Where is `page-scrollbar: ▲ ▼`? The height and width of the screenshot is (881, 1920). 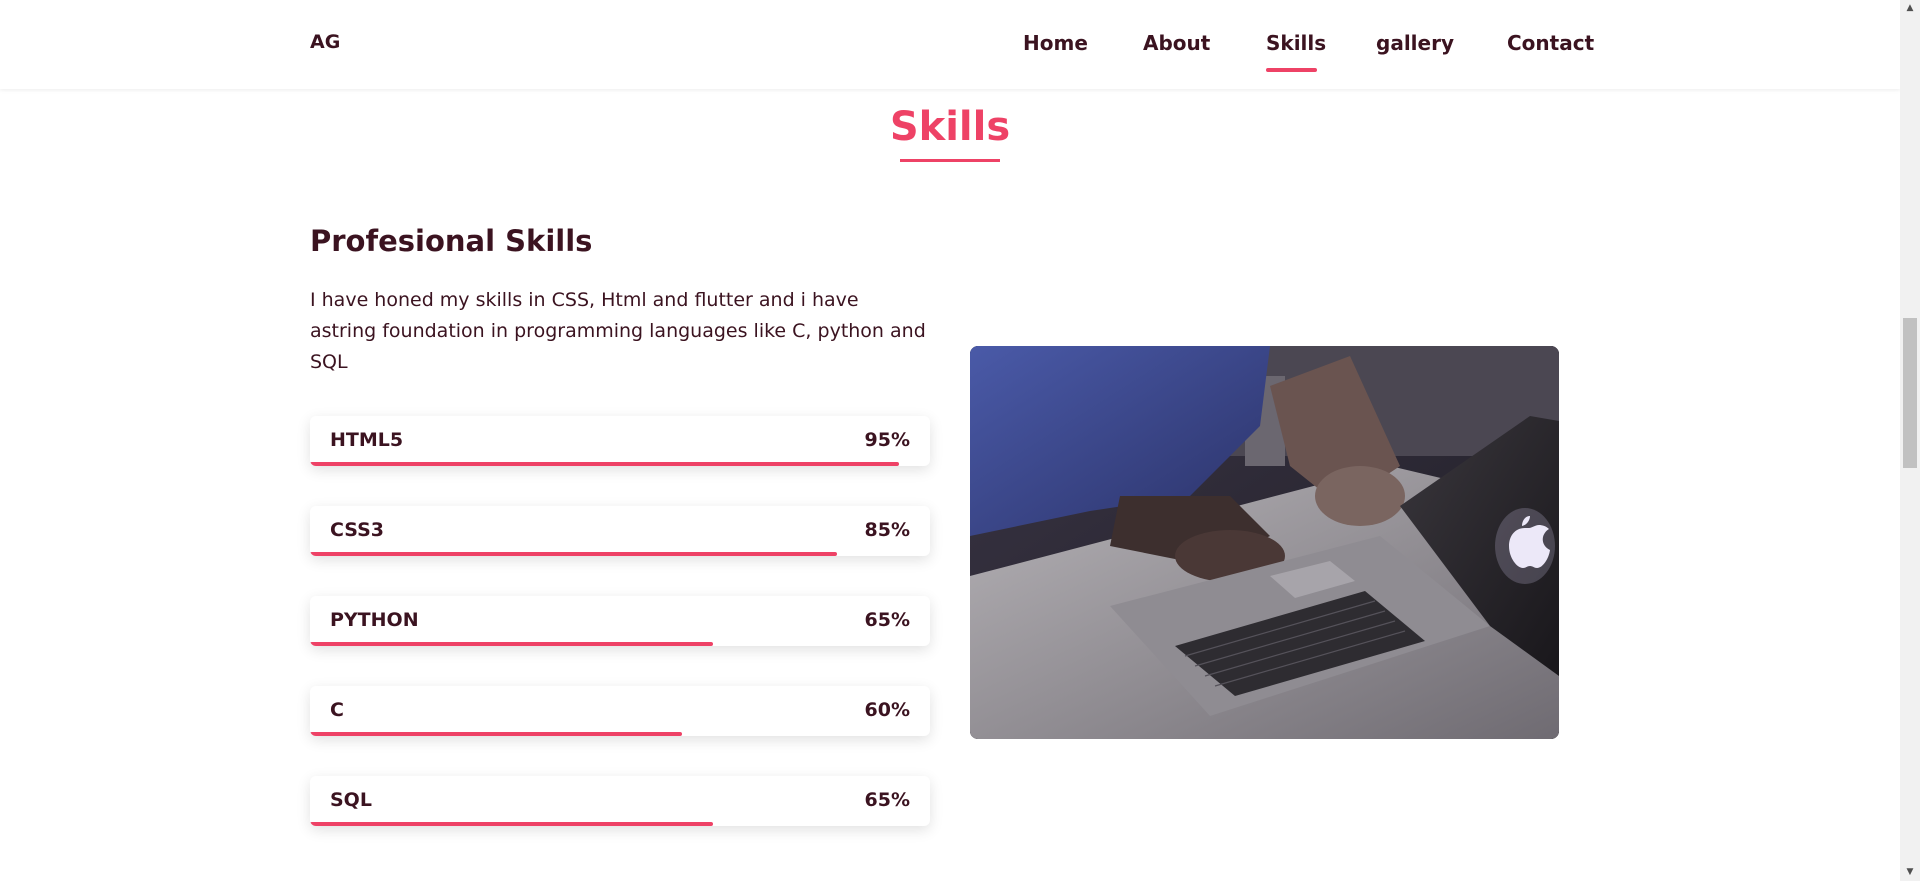
page-scrollbar: ▲ ▼ is located at coordinates (1910, 440).